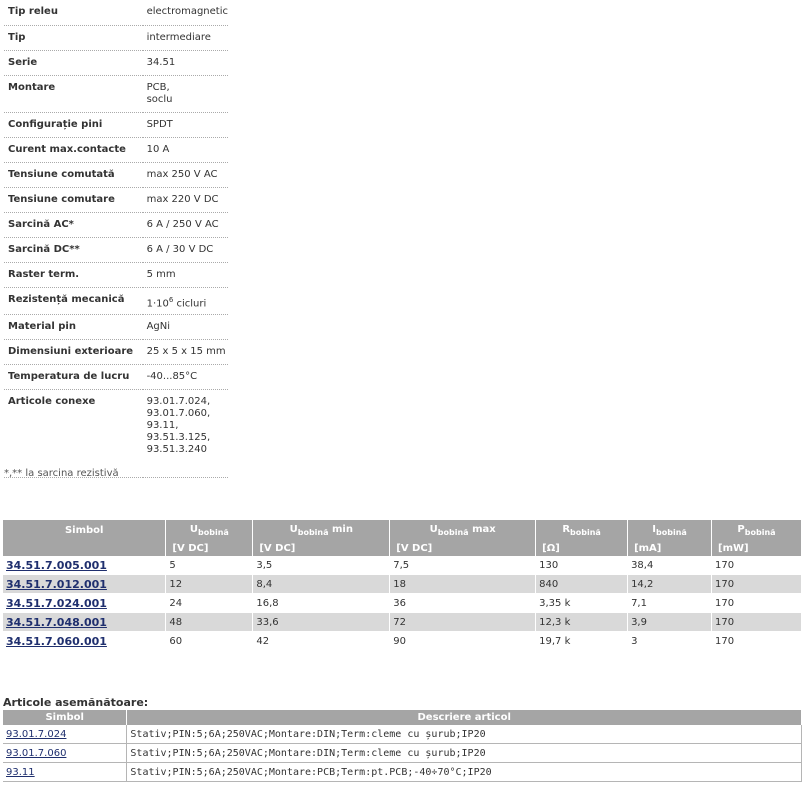 The height and width of the screenshot is (787, 812). What do you see at coordinates (669, 565) in the screenshot?
I see `model-value-cell: 38,4` at bounding box center [669, 565].